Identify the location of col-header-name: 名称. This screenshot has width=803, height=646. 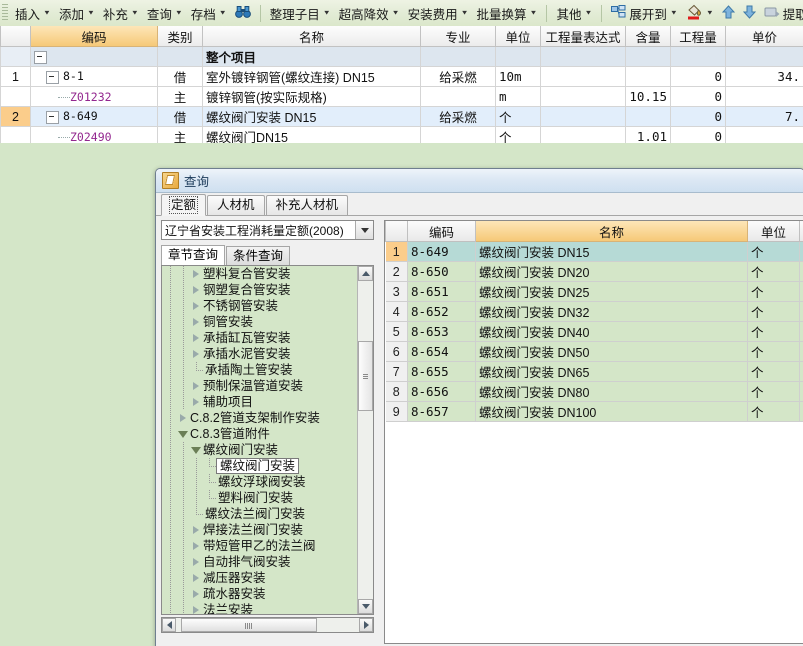
(311, 36).